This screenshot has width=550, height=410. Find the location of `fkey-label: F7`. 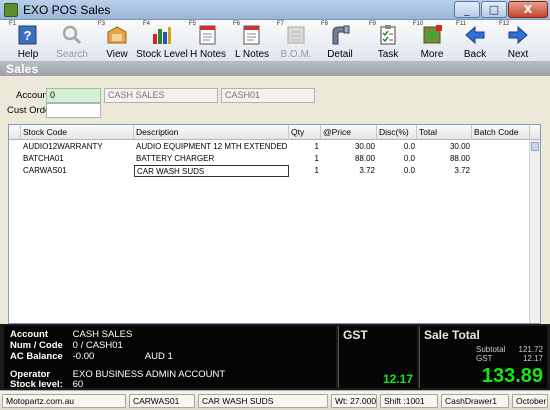

fkey-label: F7 is located at coordinates (281, 24).